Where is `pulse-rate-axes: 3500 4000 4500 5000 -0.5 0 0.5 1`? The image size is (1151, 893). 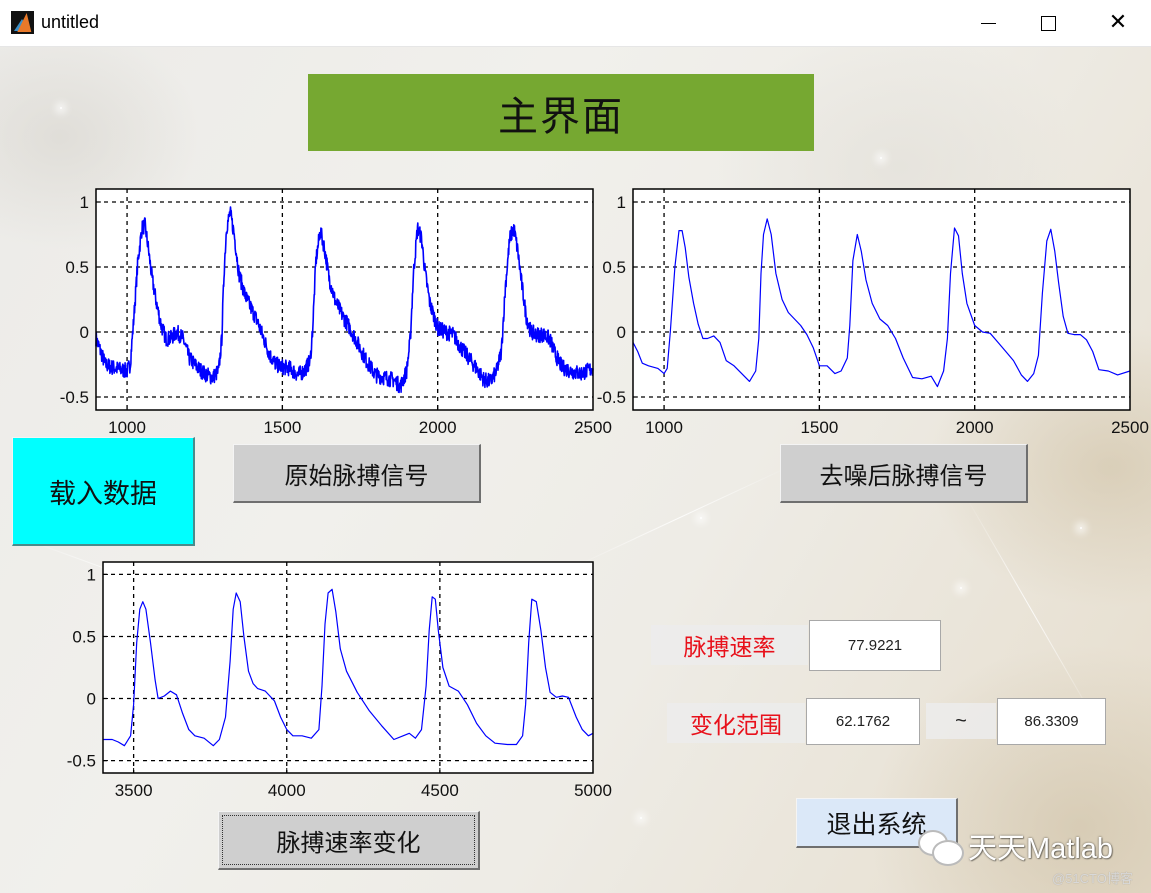
pulse-rate-axes: 3500 4000 4500 5000 -0.5 0 0.5 1 is located at coordinates (339, 680).